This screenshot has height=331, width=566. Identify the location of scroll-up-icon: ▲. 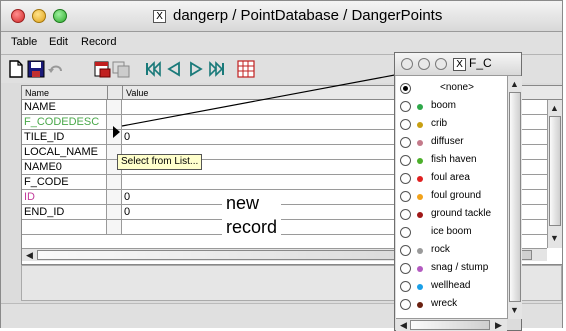
(554, 108).